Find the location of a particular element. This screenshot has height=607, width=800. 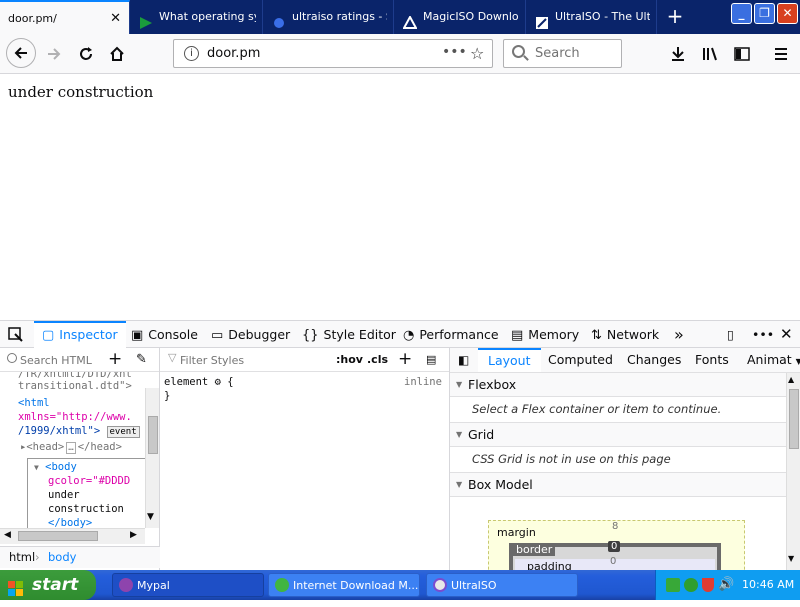

downloads-button is located at coordinates (678, 54).